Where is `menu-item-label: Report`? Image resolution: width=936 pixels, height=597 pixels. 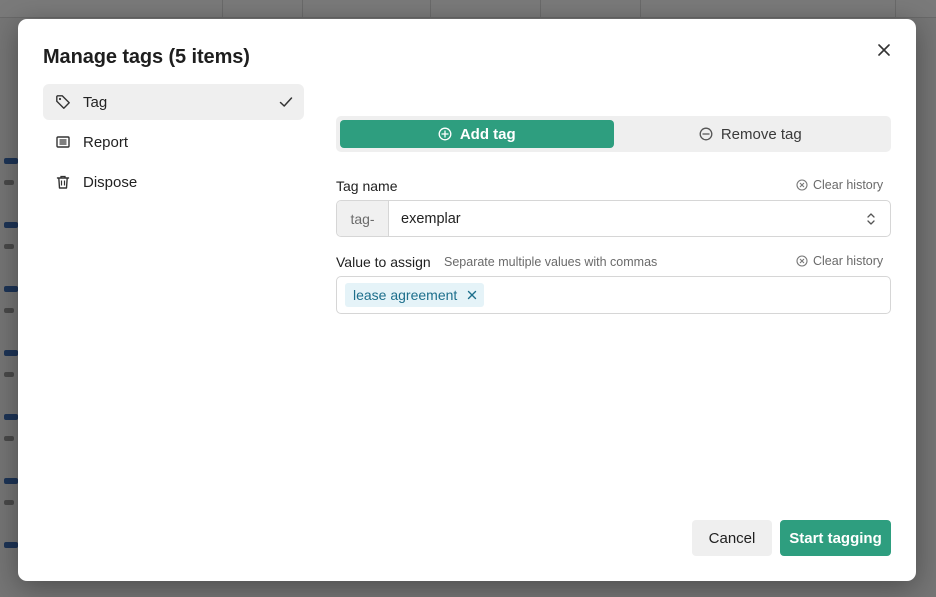
menu-item-label: Report is located at coordinates (106, 142).